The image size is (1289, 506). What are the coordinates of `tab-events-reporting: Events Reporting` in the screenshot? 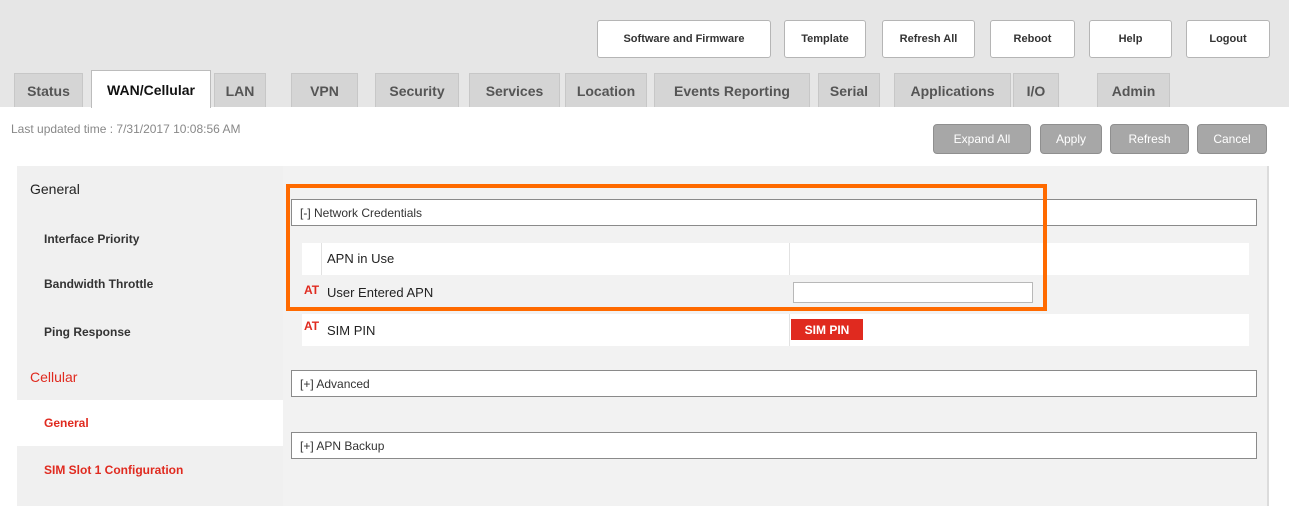 It's located at (732, 90).